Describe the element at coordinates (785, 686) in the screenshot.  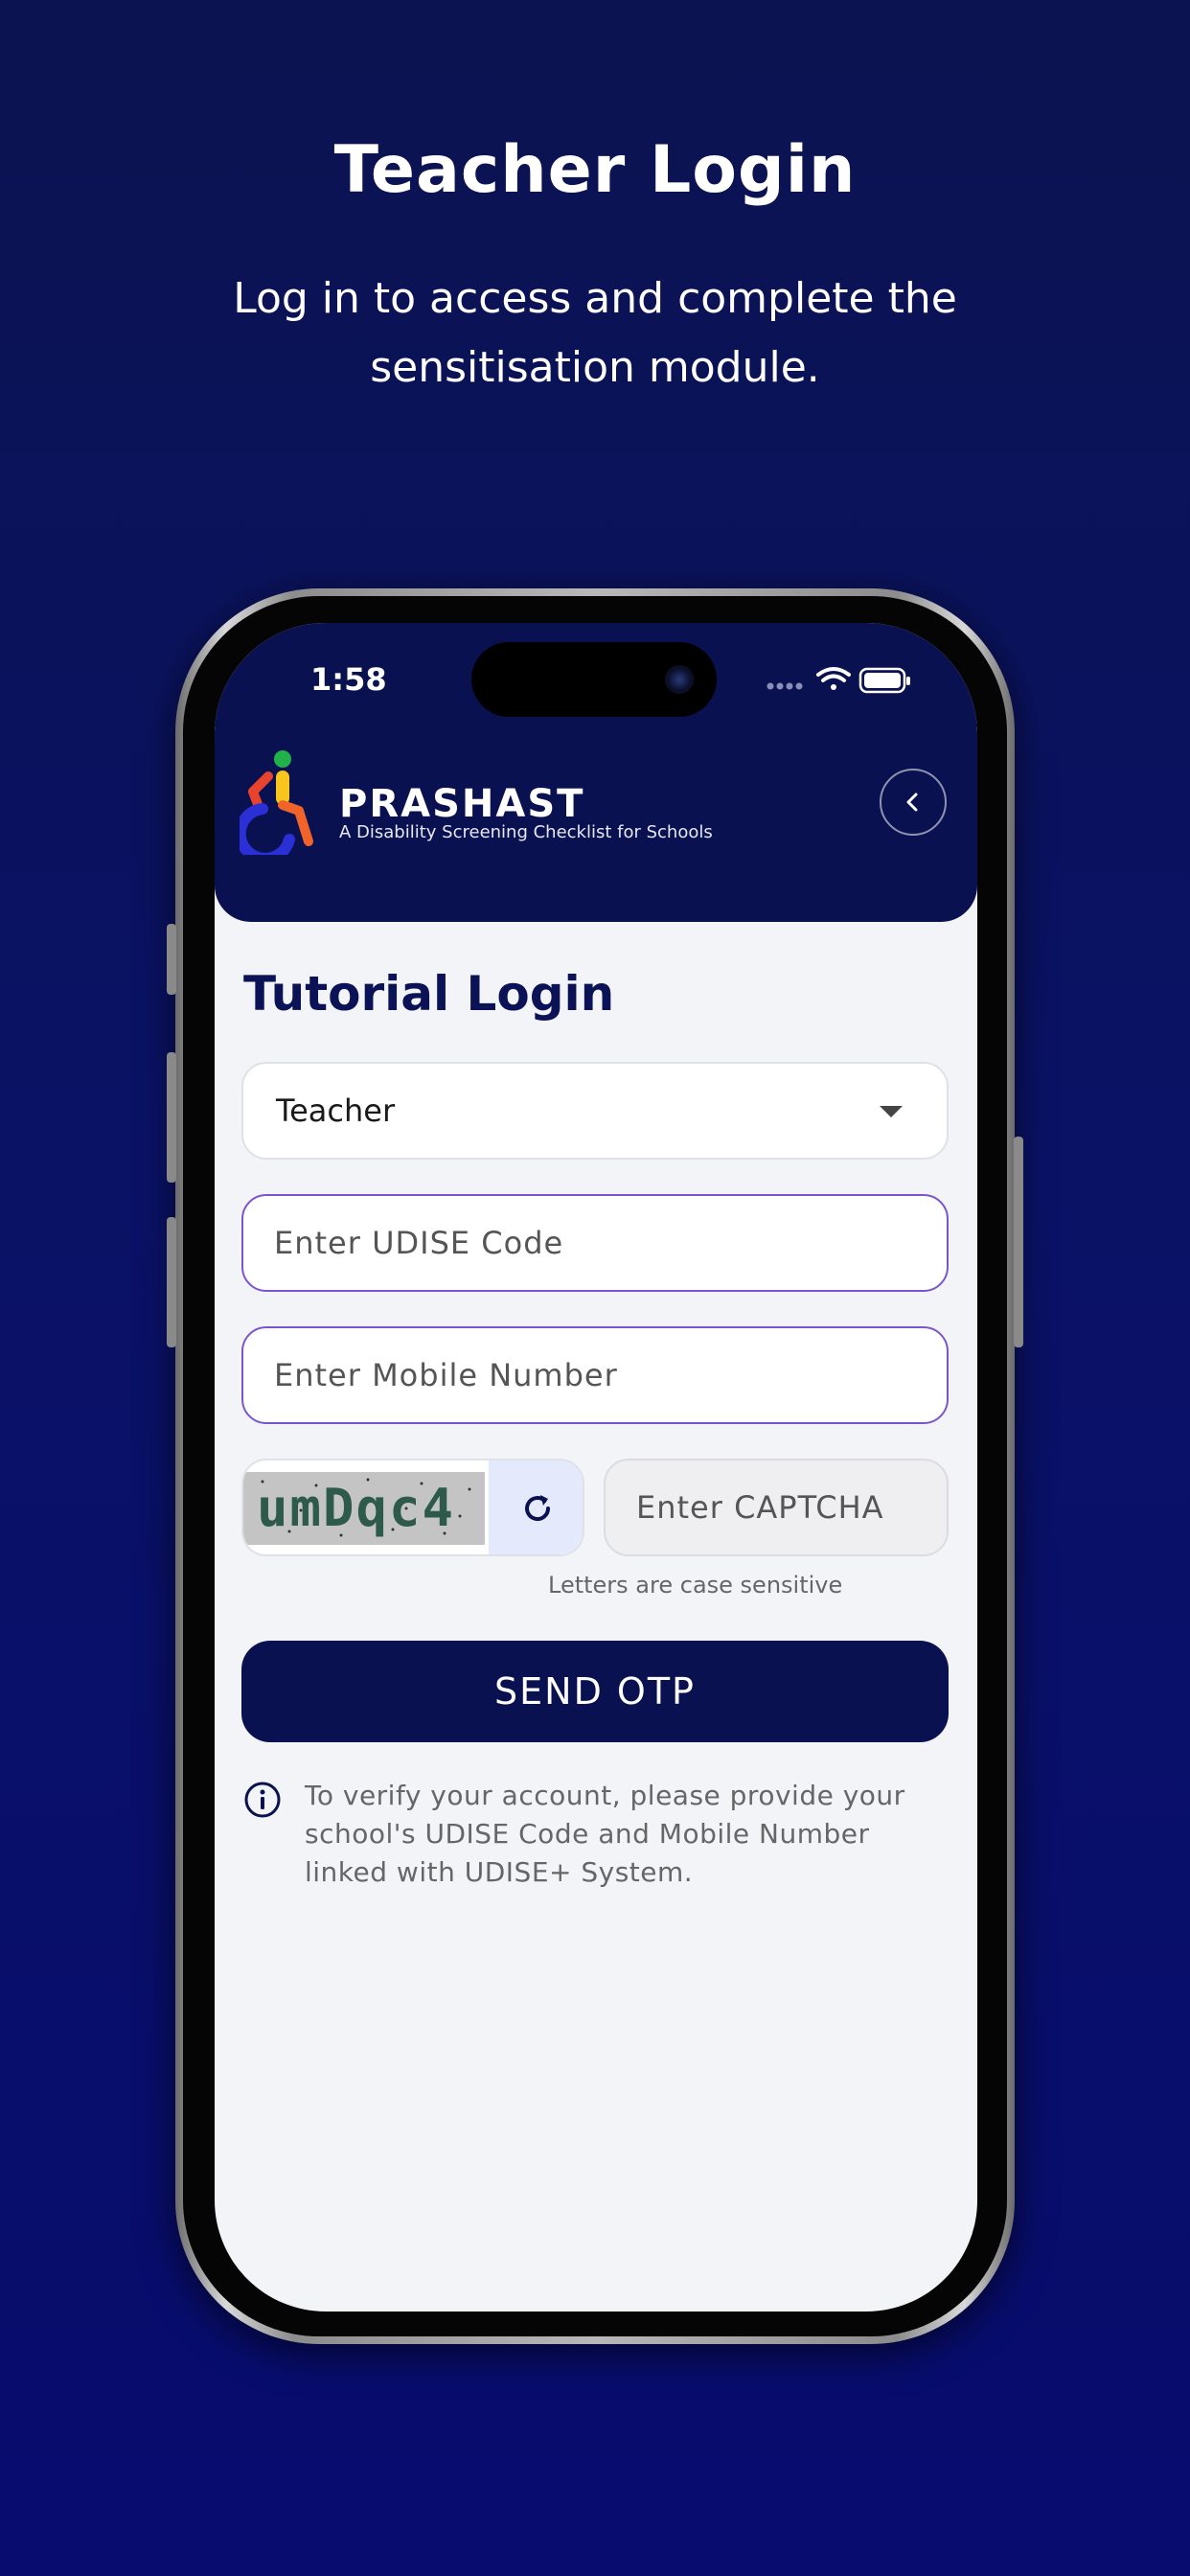
I see `signal-icon` at that location.